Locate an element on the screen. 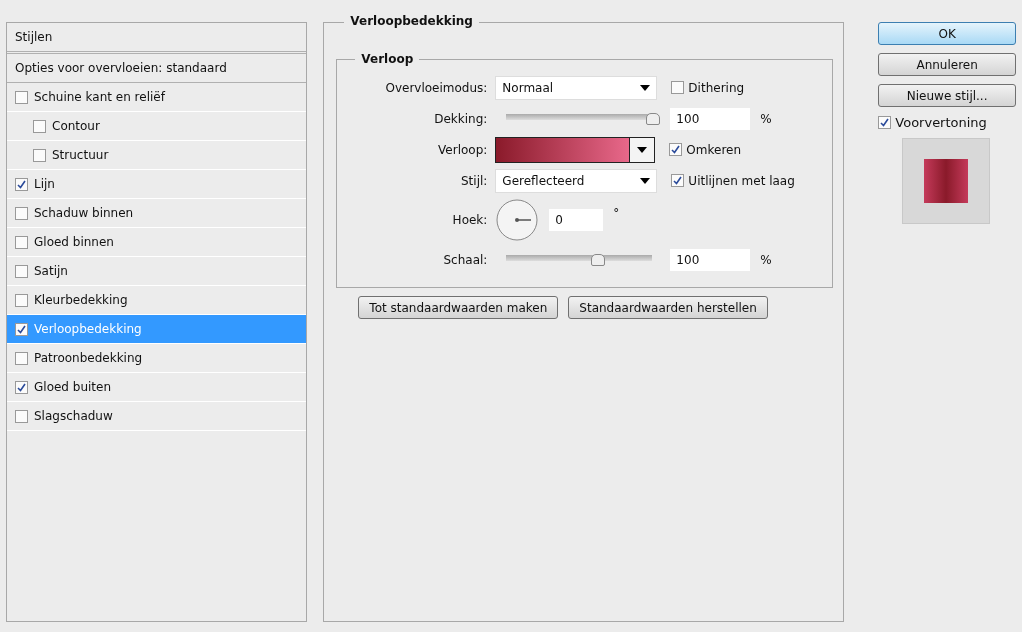 The height and width of the screenshot is (632, 1022). section-title: Verloopbedekking is located at coordinates (411, 21).